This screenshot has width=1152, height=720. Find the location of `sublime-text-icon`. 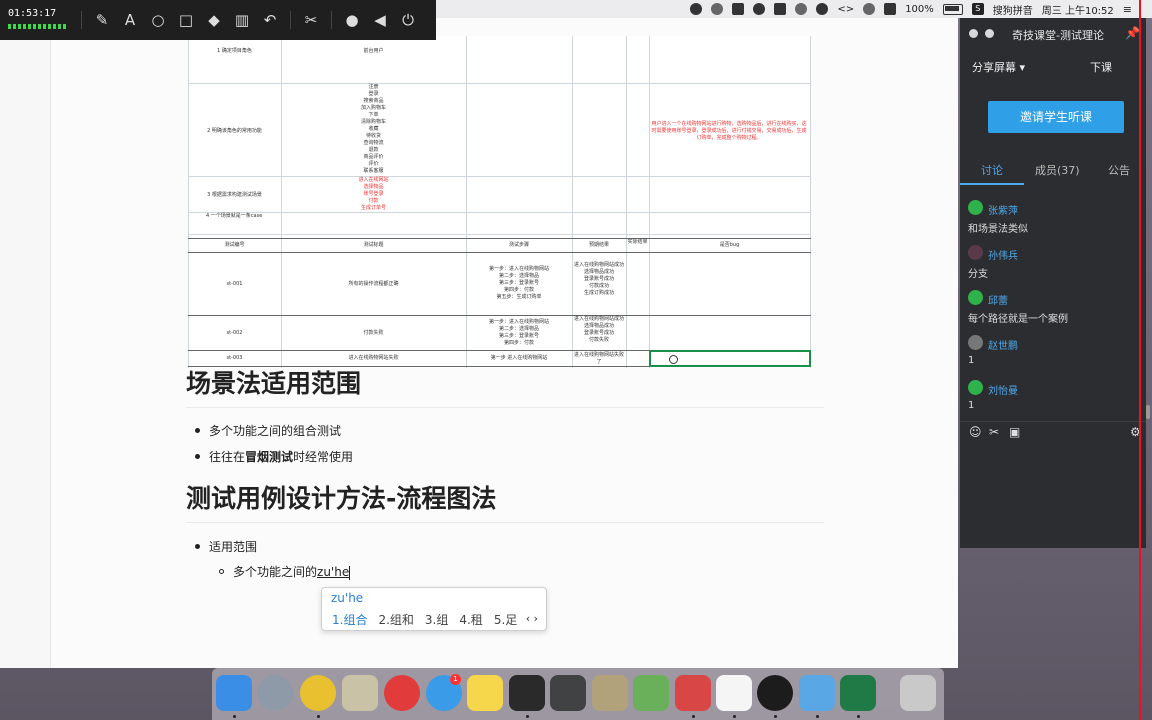

sublime-text-icon is located at coordinates (568, 693).